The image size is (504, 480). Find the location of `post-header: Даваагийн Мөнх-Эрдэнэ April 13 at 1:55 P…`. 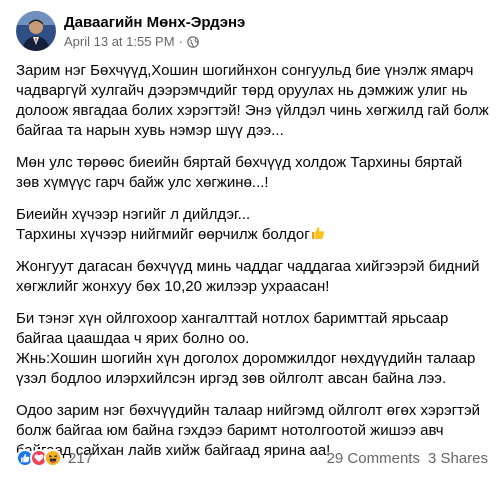

post-header: Даваагийн Мөнх-Эрдэнэ April 13 at 1:55 P… is located at coordinates (130, 31).